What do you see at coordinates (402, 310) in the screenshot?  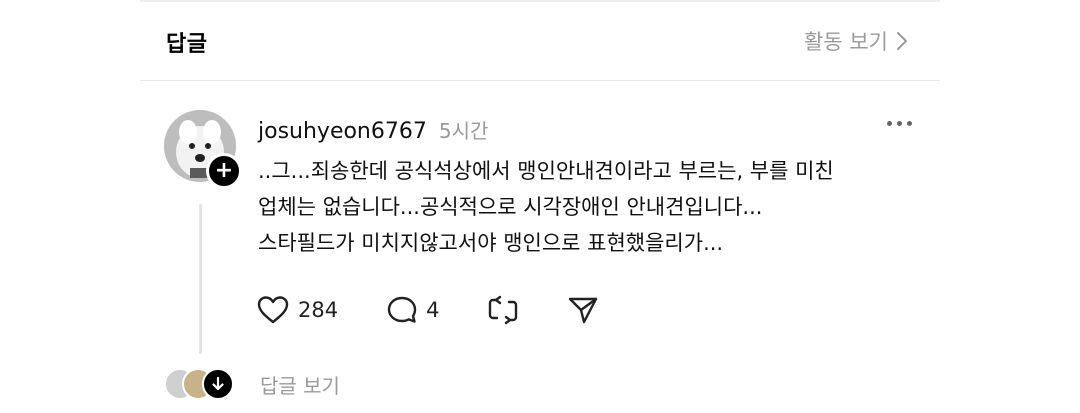 I see `comment-bubble-icon` at bounding box center [402, 310].